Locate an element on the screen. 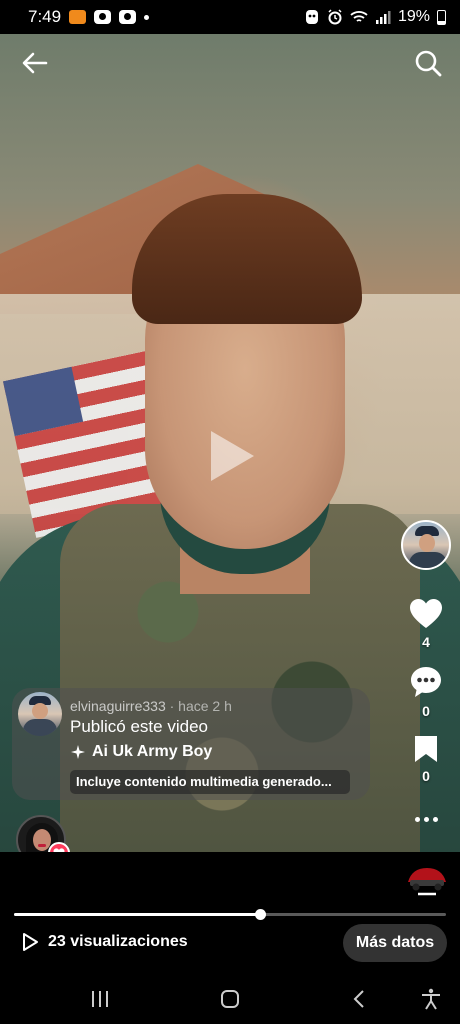 This screenshot has height=1024, width=460. search-icon is located at coordinates (428, 63).